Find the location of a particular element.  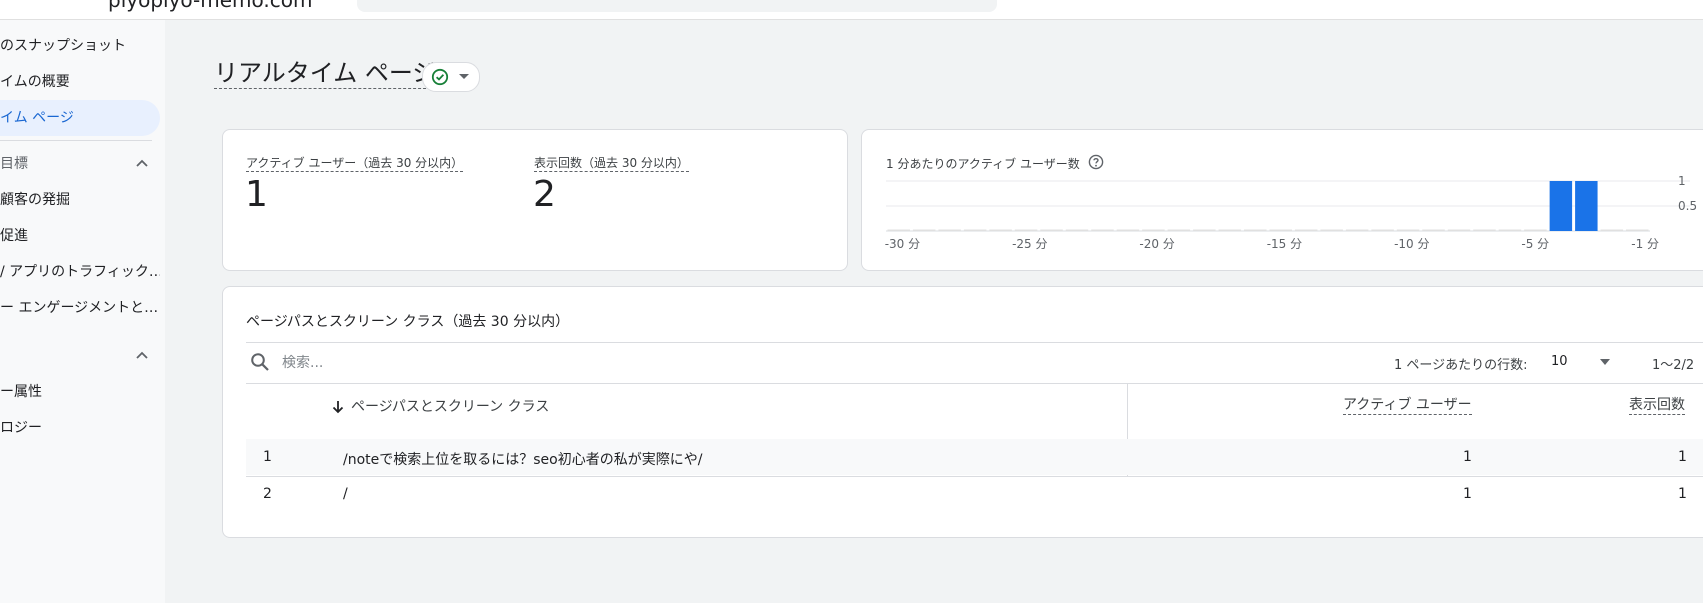

page-title: リアルタイム ページ is located at coordinates (325, 74).